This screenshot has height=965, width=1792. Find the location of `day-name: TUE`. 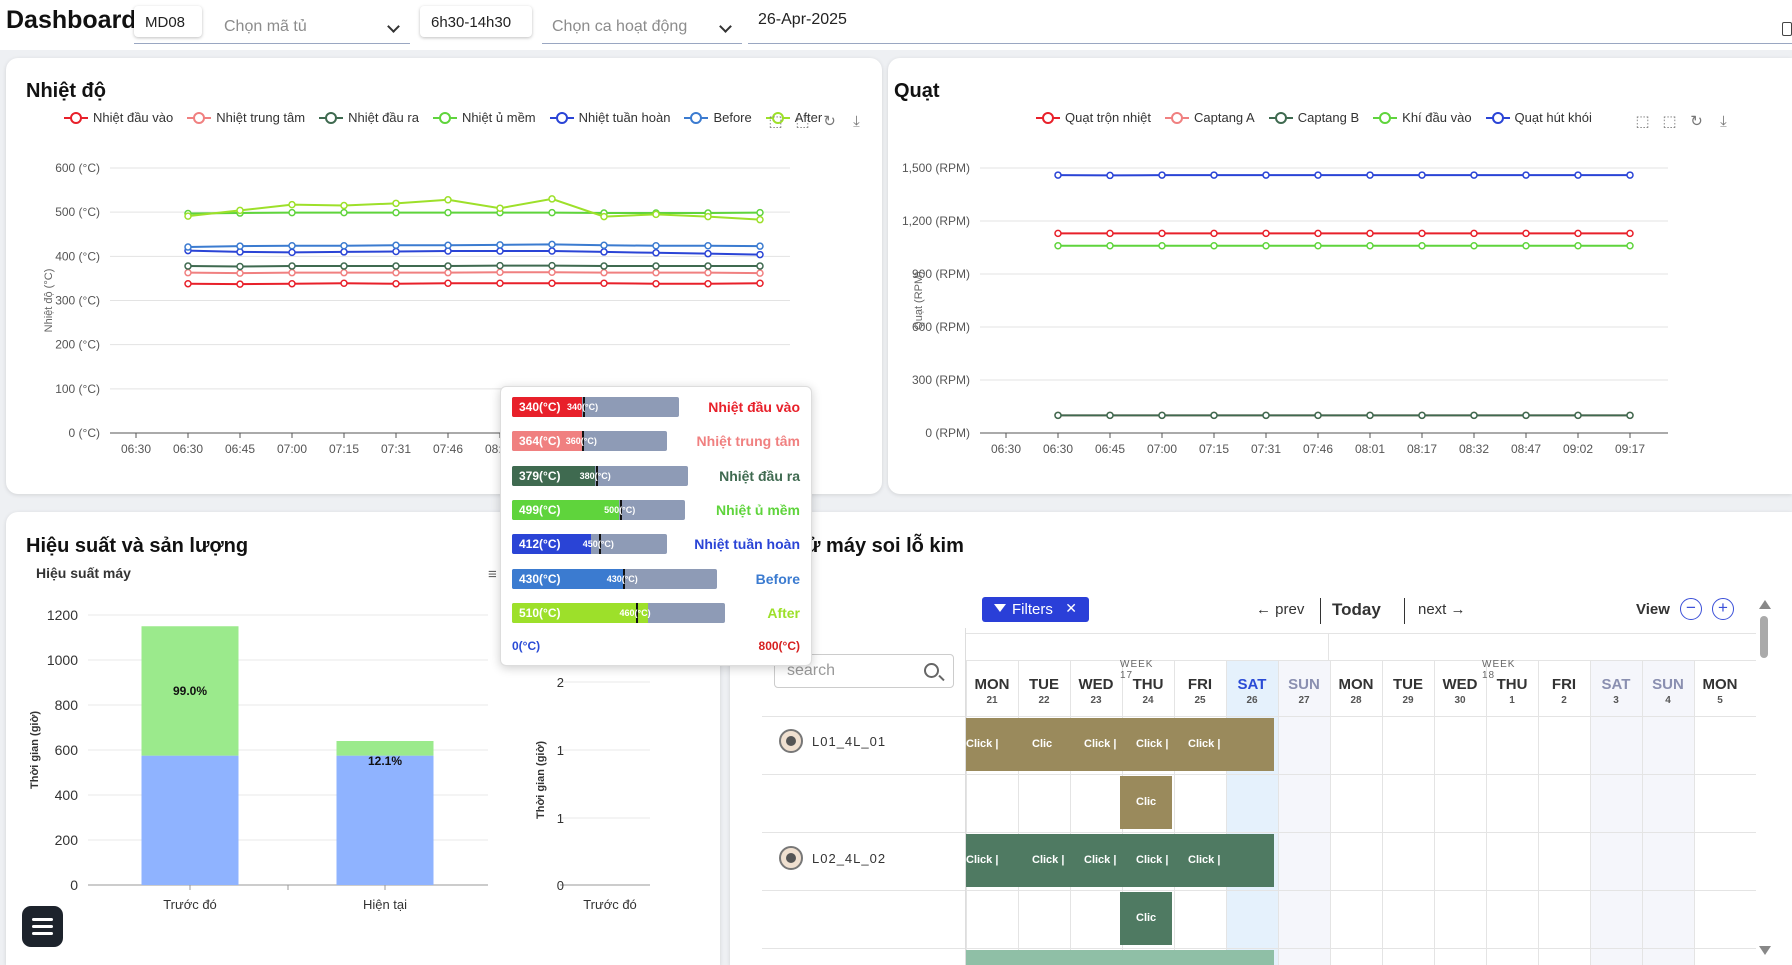

day-name: TUE is located at coordinates (1408, 684).